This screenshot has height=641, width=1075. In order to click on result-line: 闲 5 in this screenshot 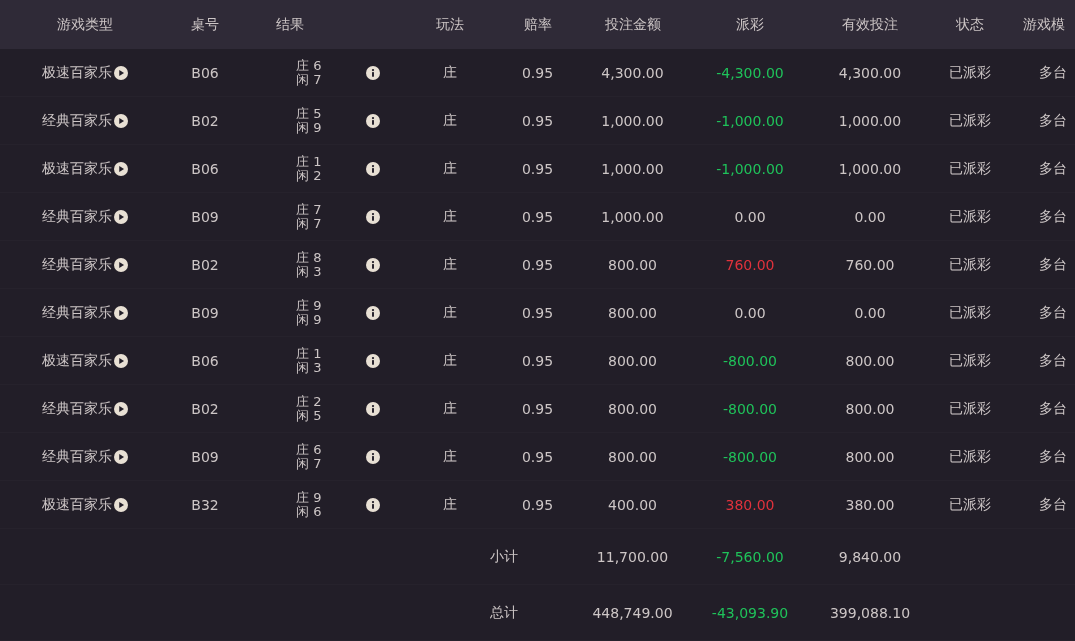, I will do `click(309, 415)`.